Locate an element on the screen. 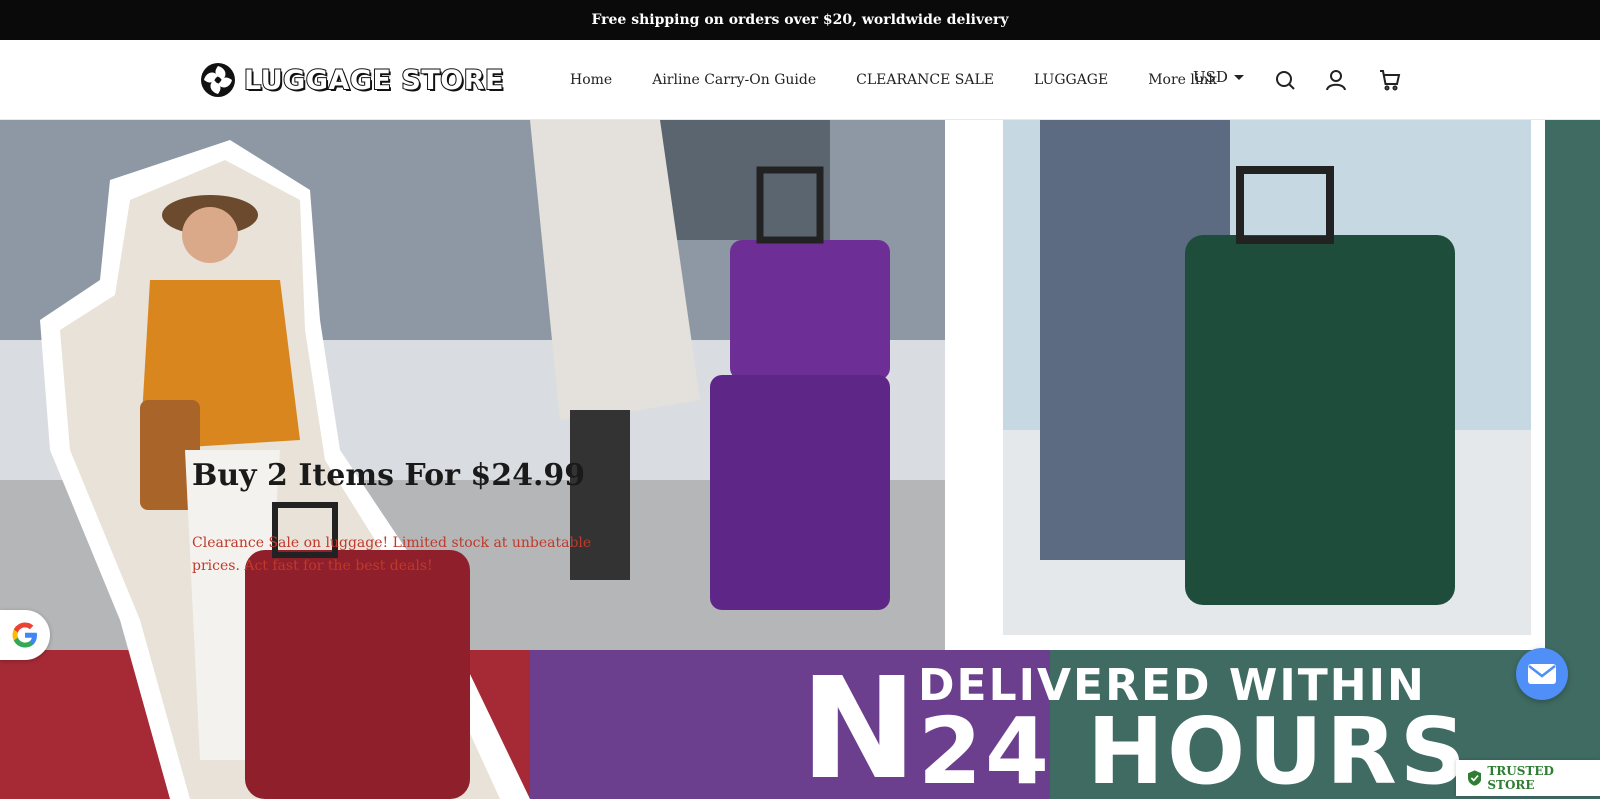  mail-icon is located at coordinates (1542, 674).